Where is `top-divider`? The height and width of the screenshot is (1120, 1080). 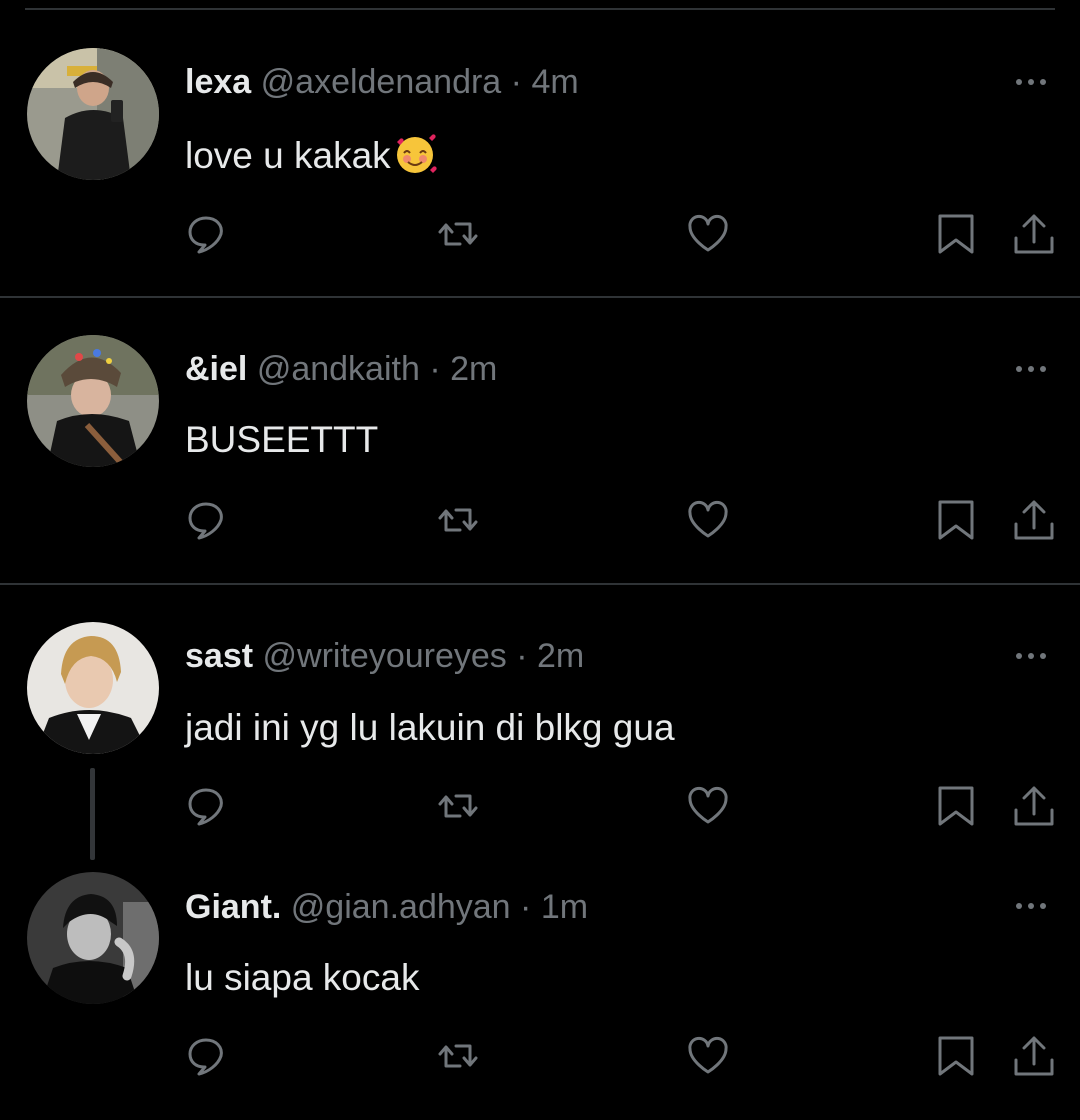
top-divider is located at coordinates (540, 9).